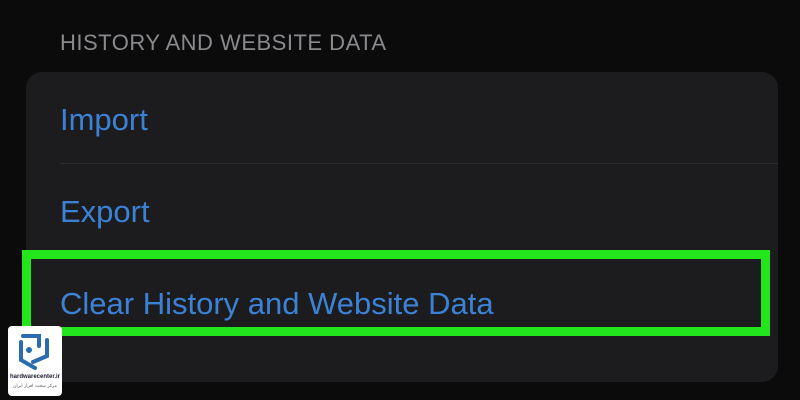 The width and height of the screenshot is (800, 400). Describe the element at coordinates (34, 352) in the screenshot. I see `hardwarecenter-logo-icon` at that location.